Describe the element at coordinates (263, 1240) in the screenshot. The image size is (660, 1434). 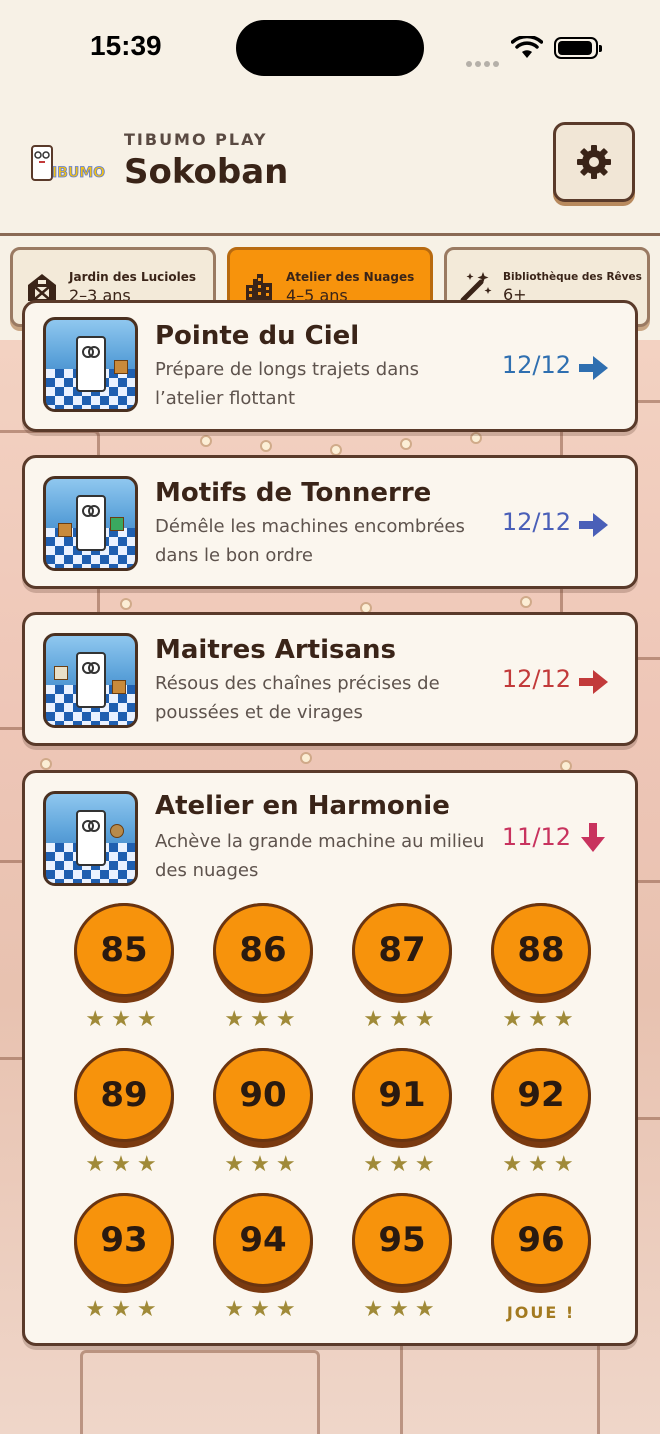
I see `level-number: 94` at that location.